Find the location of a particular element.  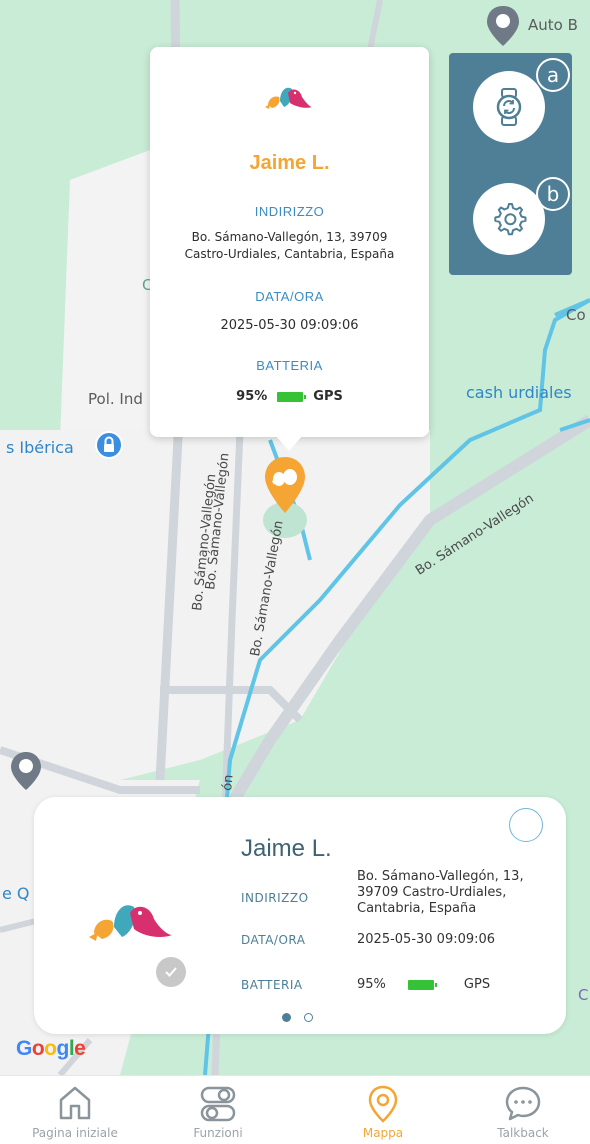

card-battery-label: BATTERIA is located at coordinates (272, 985).